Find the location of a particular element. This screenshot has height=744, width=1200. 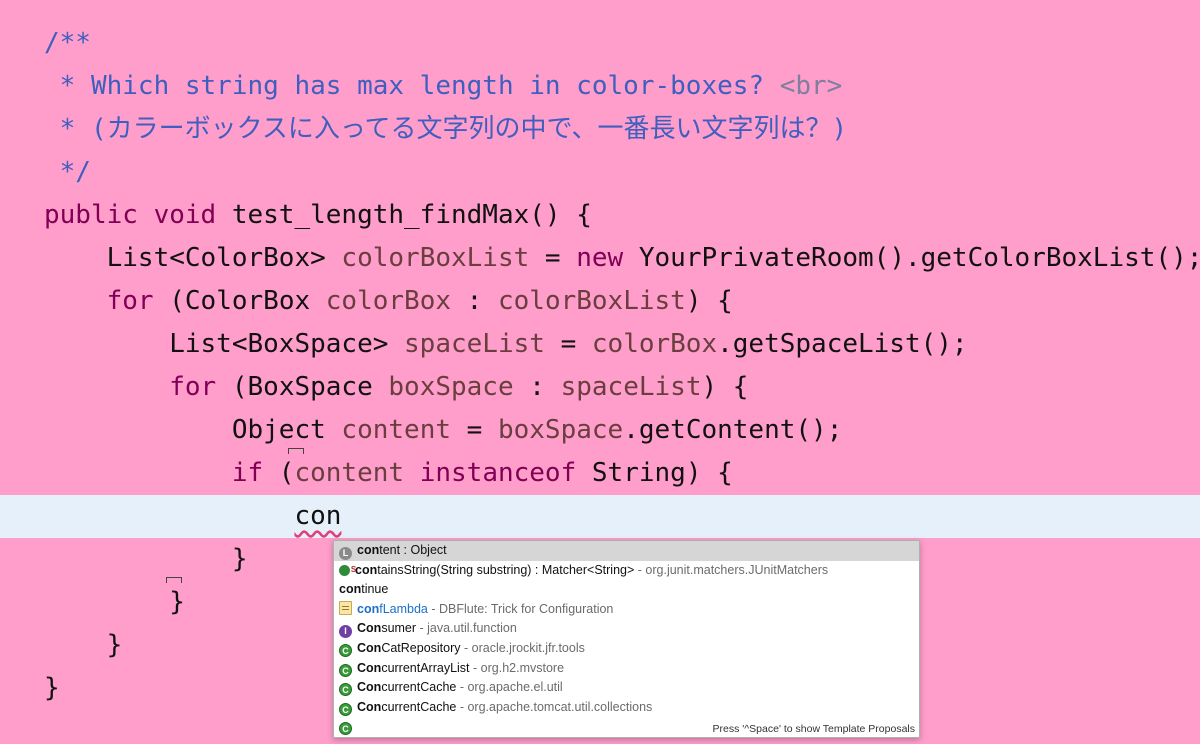

proposal-name: continue is located at coordinates (363, 589).